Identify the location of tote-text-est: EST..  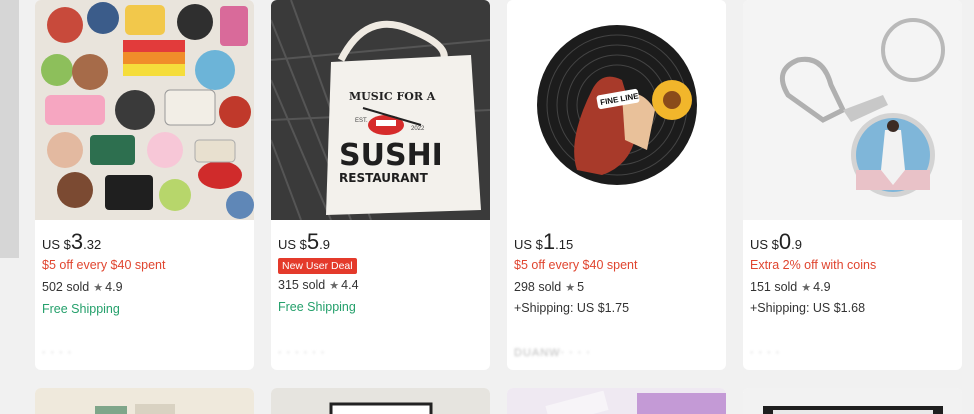
(361, 121).